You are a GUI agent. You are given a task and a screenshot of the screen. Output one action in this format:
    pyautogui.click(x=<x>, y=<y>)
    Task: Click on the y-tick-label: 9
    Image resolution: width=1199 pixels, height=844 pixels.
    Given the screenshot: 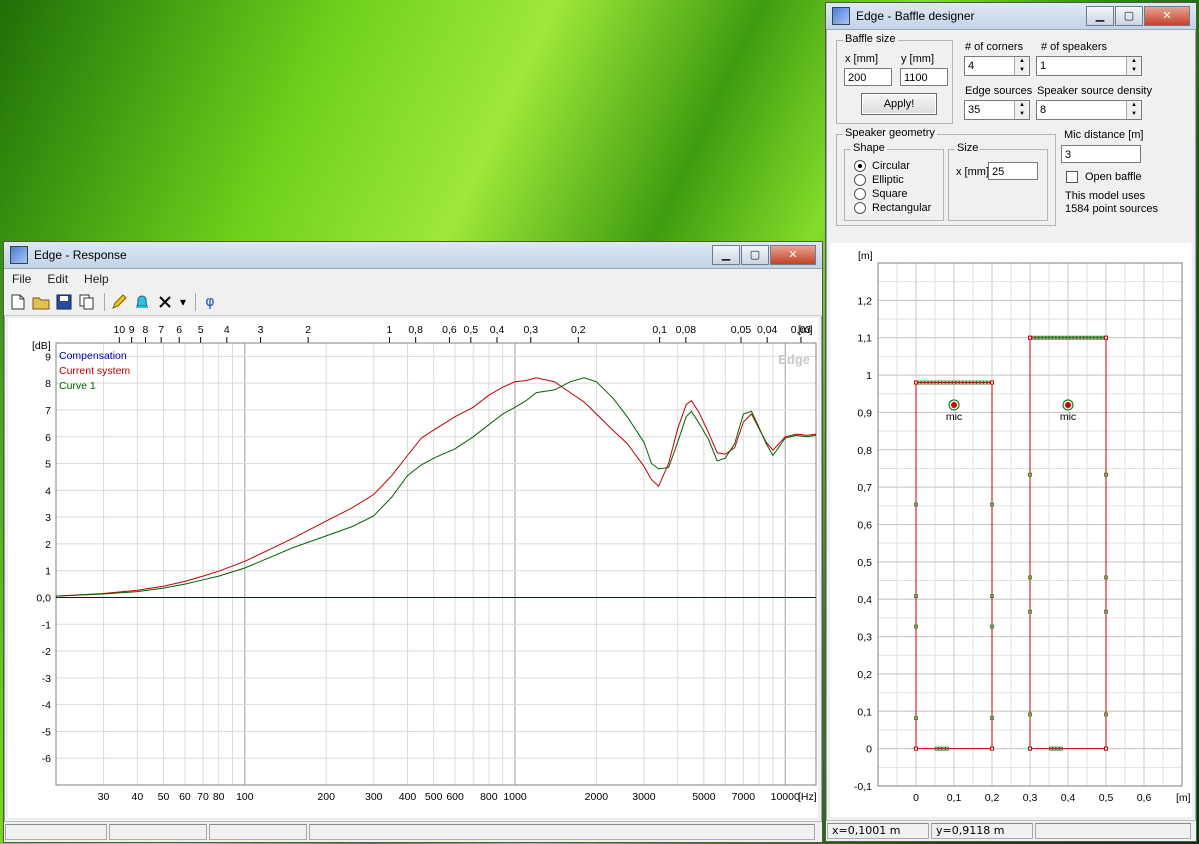 What is the action you would take?
    pyautogui.click(x=48, y=357)
    